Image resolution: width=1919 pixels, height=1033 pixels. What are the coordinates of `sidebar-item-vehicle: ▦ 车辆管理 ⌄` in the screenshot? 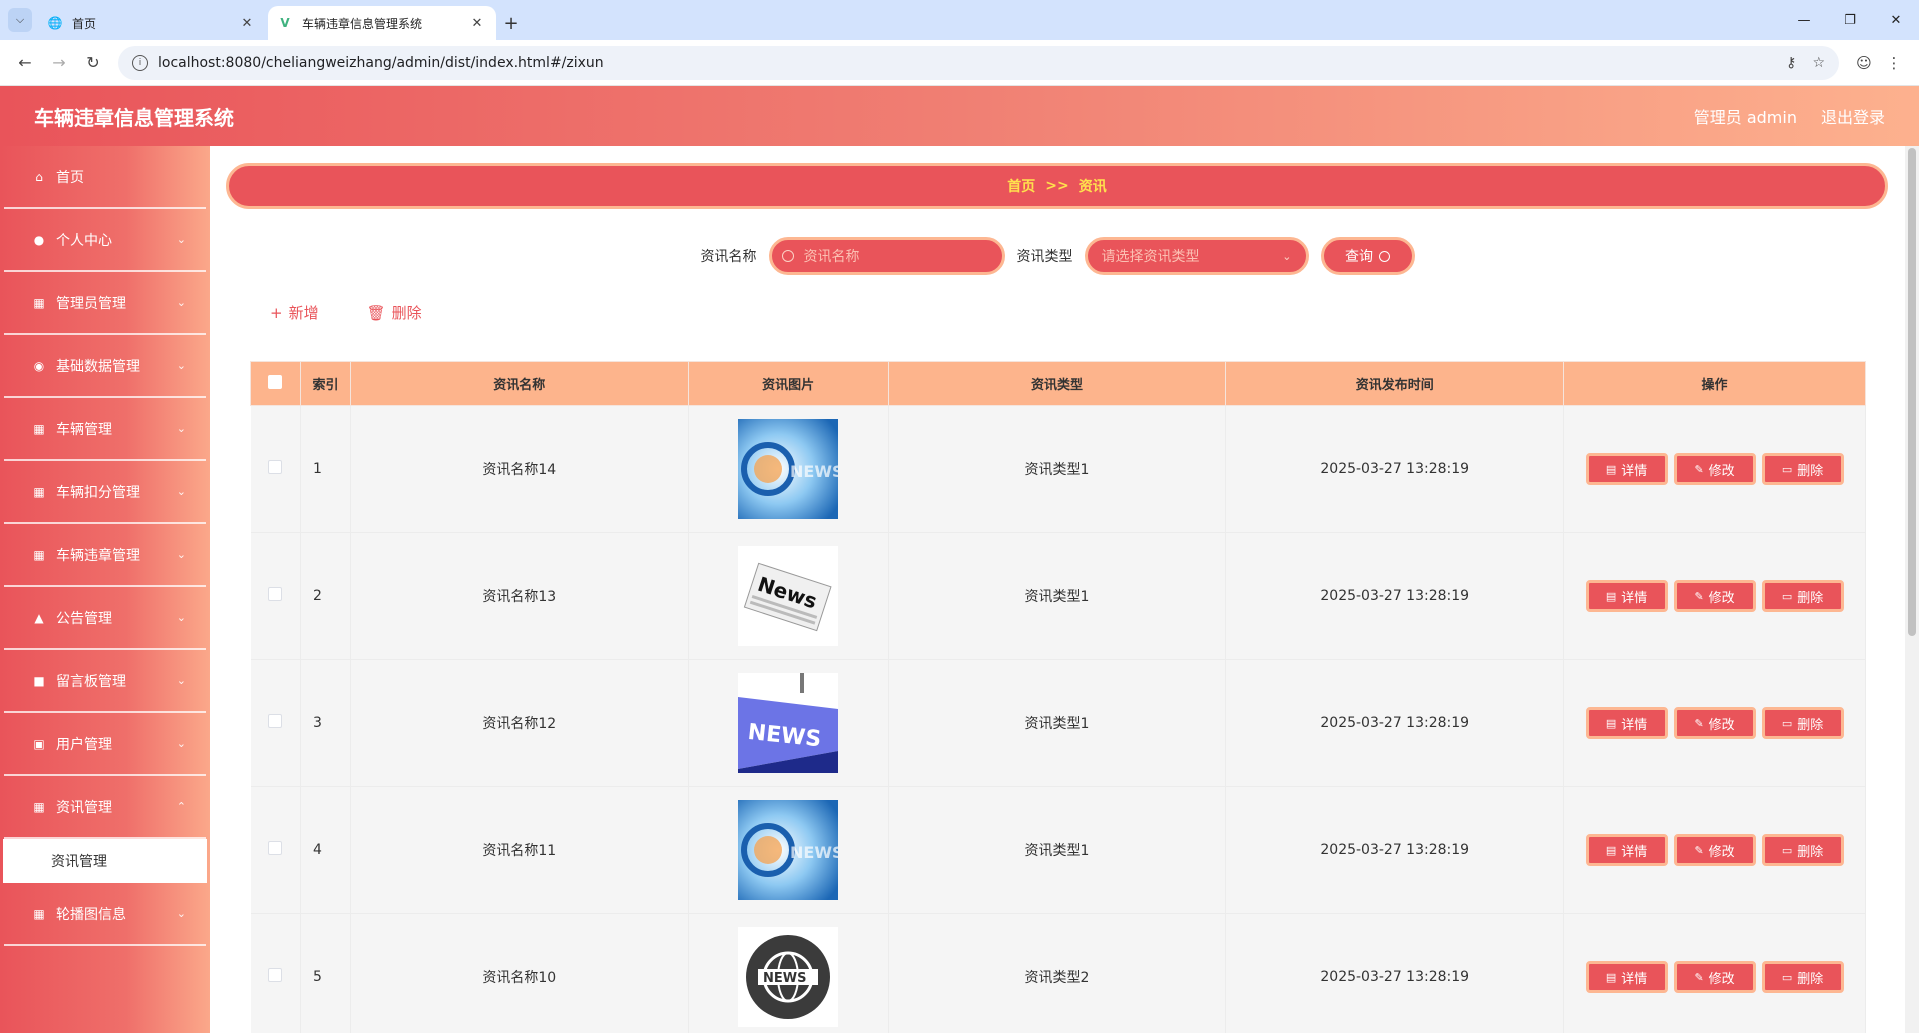 It's located at (105, 429).